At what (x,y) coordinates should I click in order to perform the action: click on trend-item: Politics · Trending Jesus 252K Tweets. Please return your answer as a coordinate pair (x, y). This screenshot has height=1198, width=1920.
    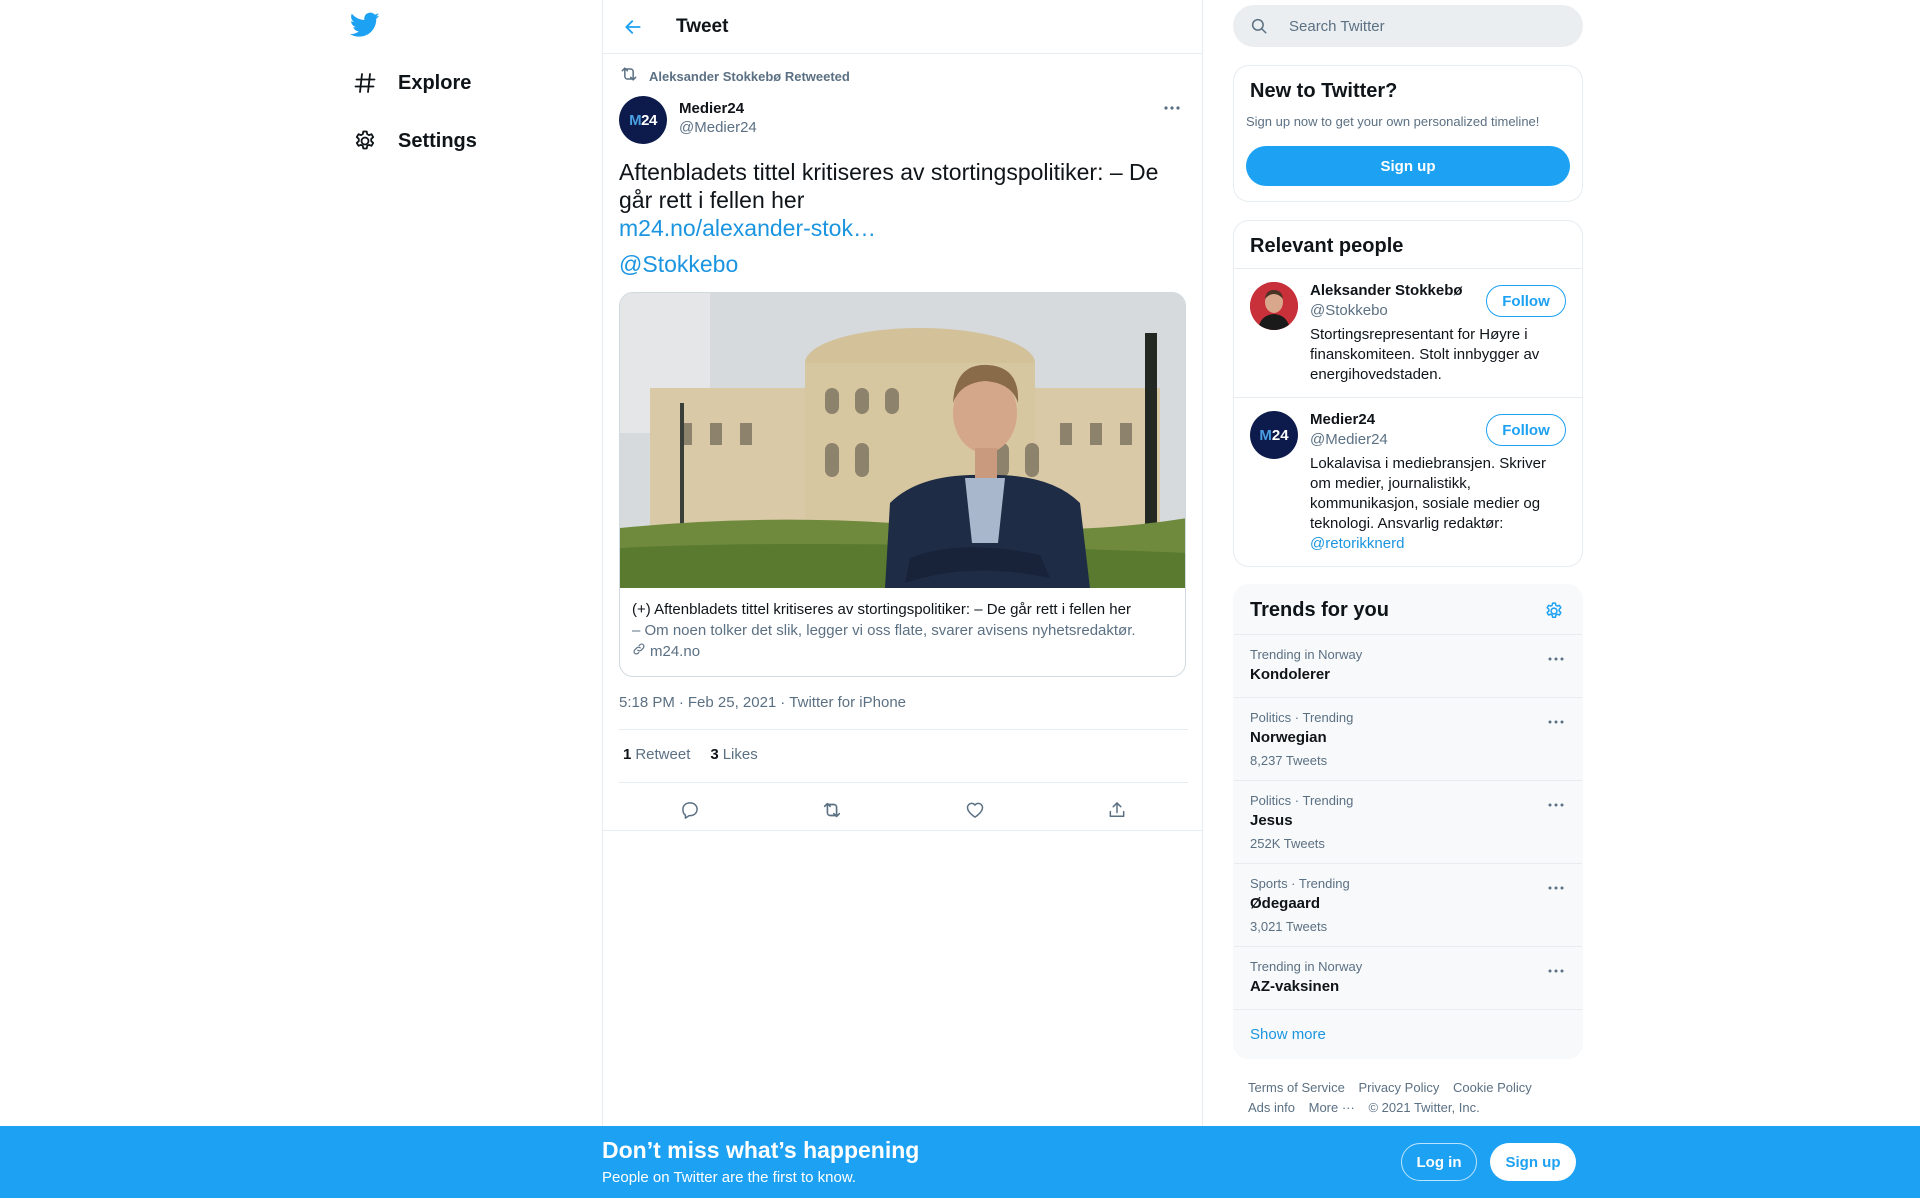
    Looking at the image, I should click on (1408, 821).